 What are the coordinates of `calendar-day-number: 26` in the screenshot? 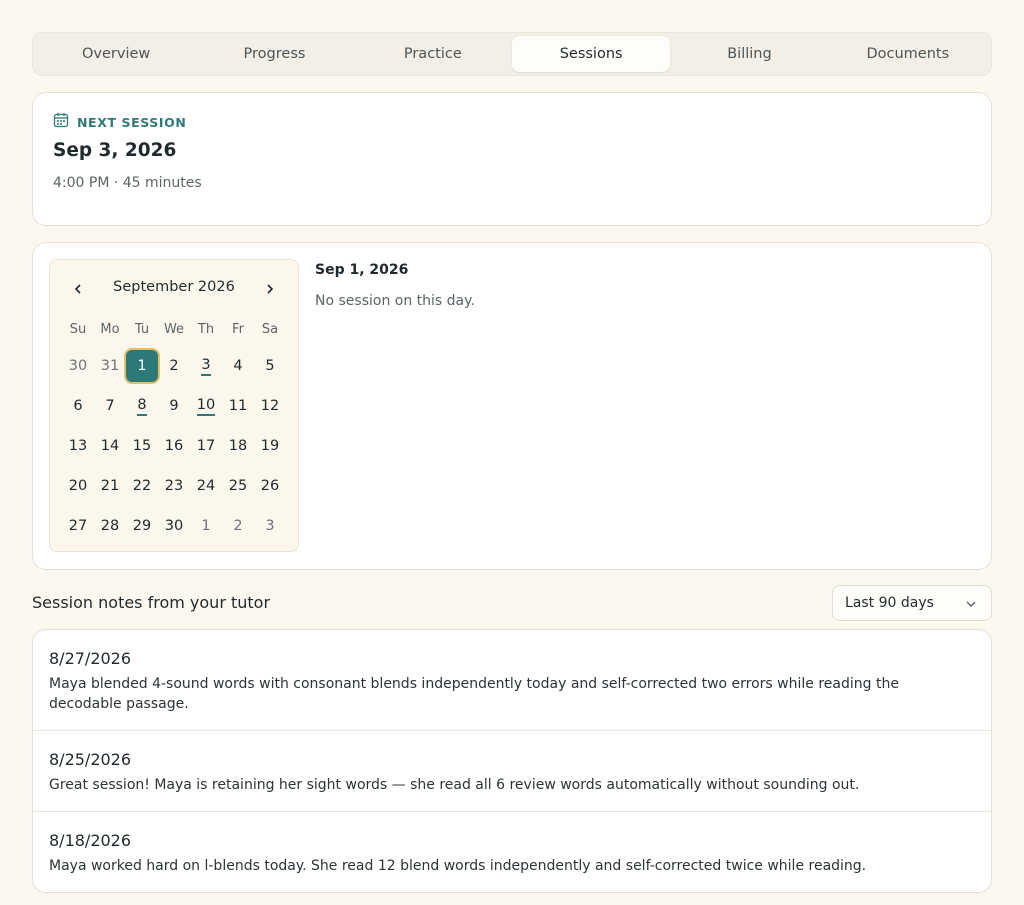 It's located at (270, 486).